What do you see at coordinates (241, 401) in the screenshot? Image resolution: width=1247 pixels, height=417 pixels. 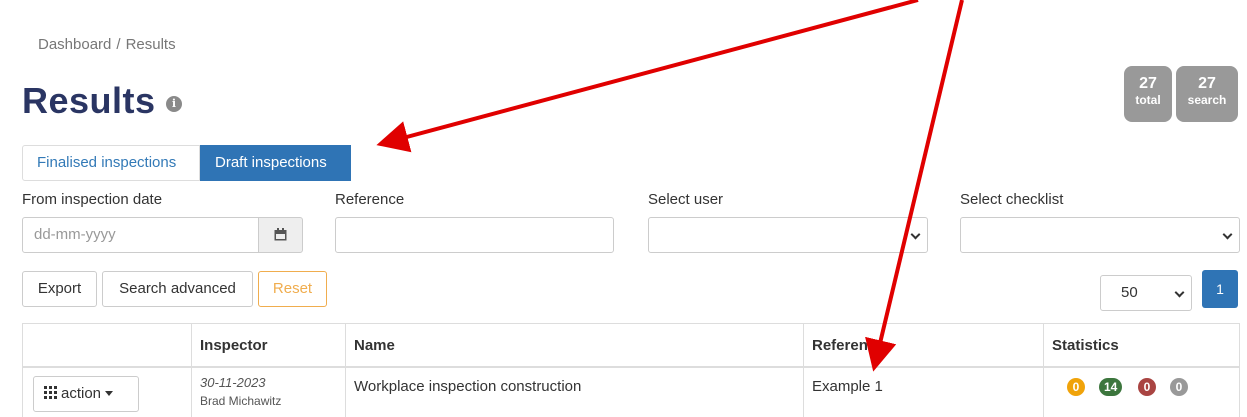 I see `inspector-name: Brad Michawitz` at bounding box center [241, 401].